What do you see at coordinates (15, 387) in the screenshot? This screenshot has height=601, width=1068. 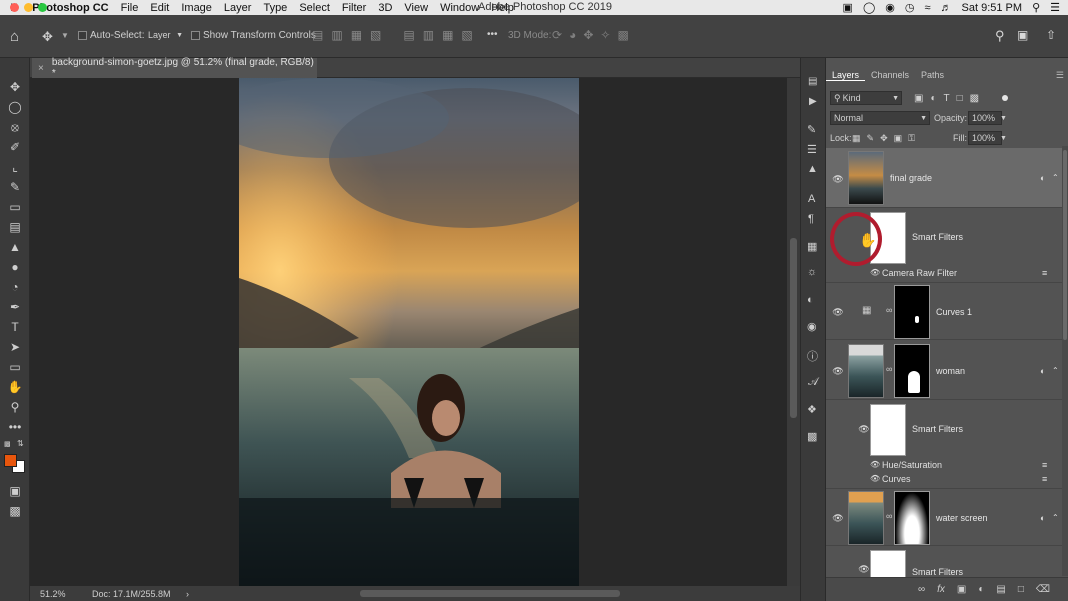 I see `hand-tool-icon: ✋` at bounding box center [15, 387].